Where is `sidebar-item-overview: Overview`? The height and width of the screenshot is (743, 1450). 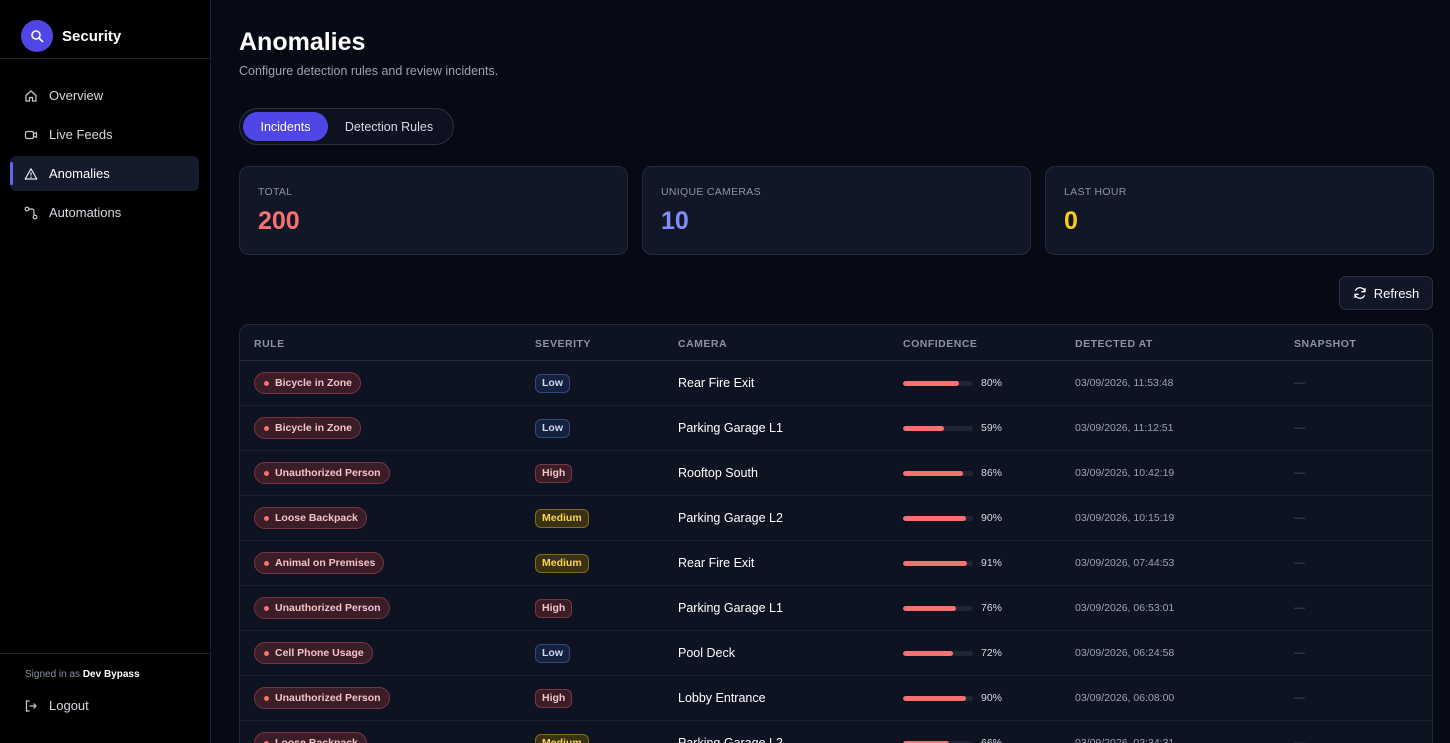
sidebar-item-overview: Overview is located at coordinates (104, 95).